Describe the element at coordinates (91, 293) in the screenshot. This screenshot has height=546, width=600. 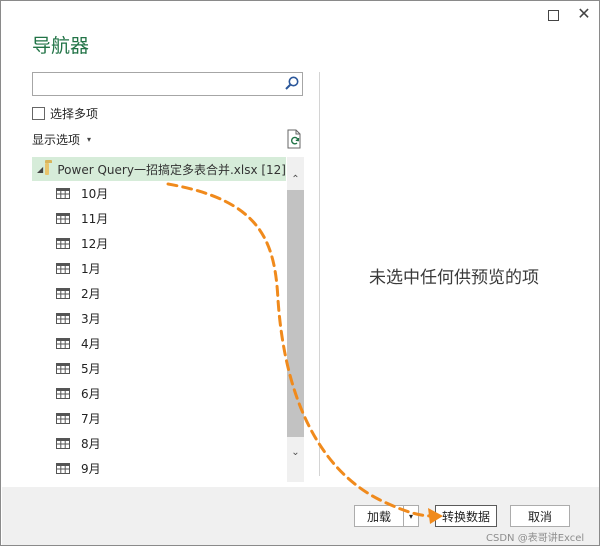
I see `sheet-label: 2月` at that location.